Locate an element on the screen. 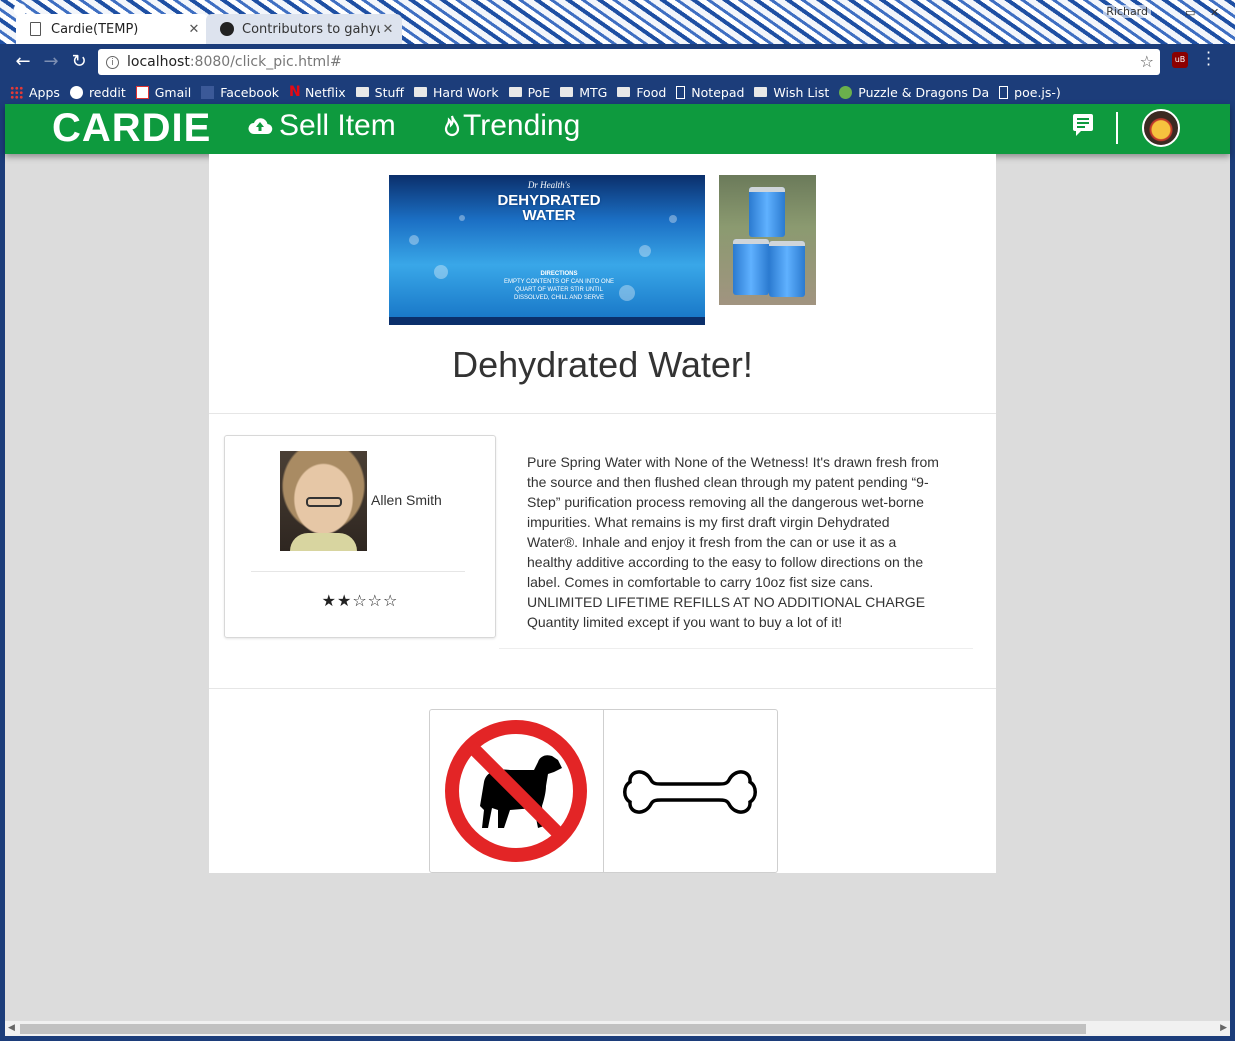  image-directions-title: DIRECTIONS is located at coordinates (559, 274).